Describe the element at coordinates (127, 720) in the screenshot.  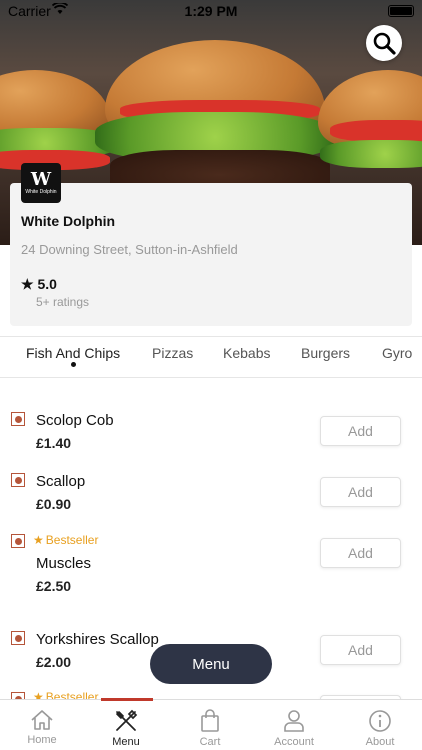
I see `fork-knife-icon` at that location.